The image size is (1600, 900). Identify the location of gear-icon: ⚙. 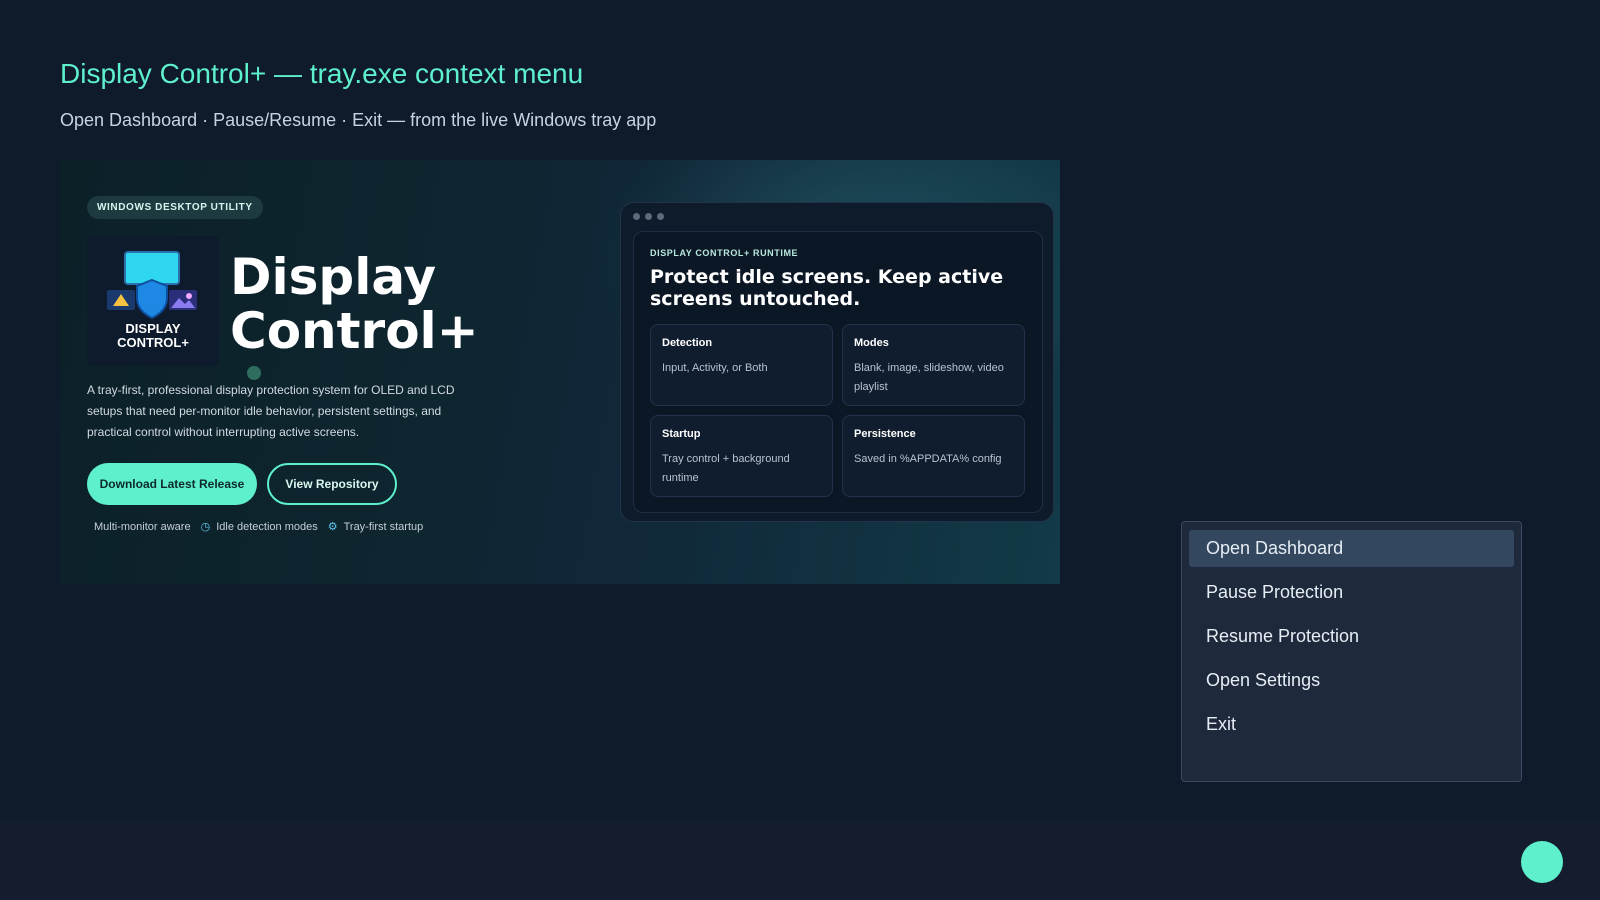
(332, 527).